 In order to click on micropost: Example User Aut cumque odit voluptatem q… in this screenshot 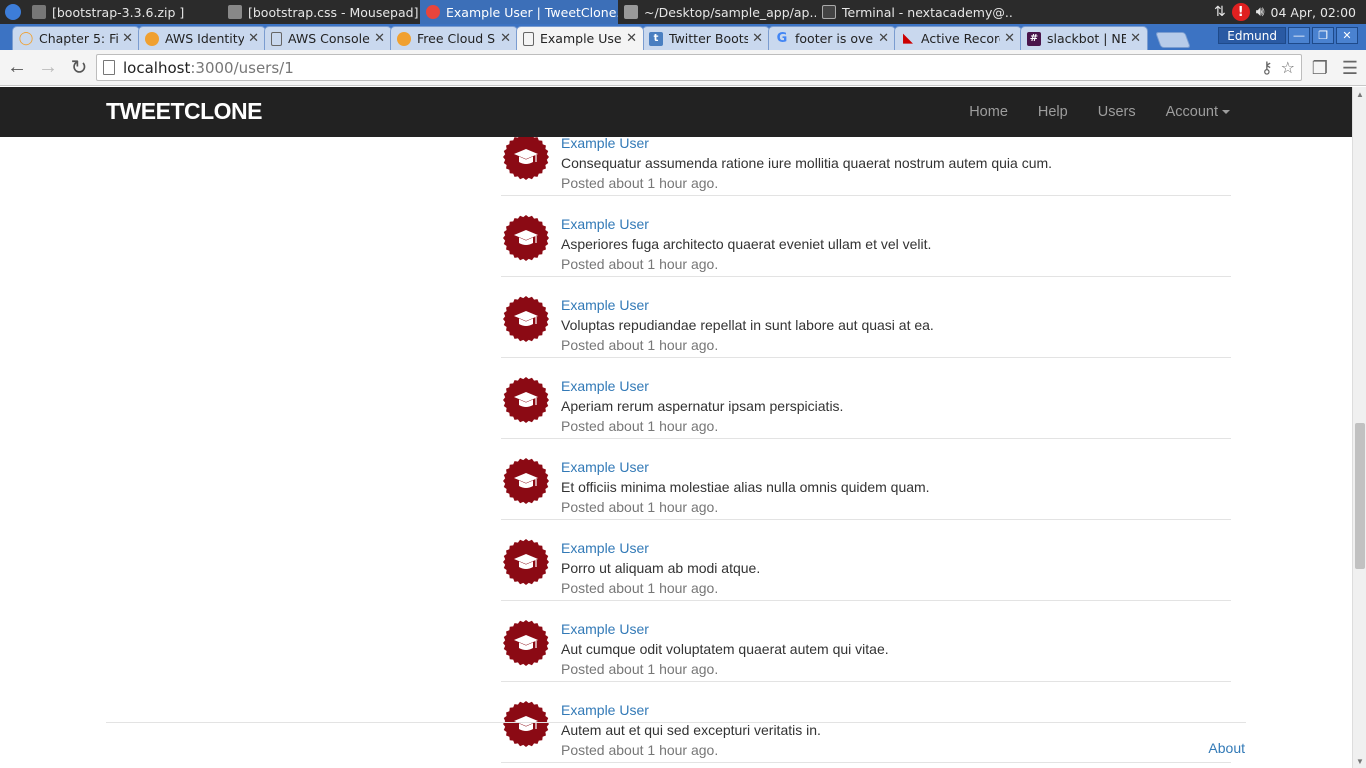, I will do `click(866, 641)`.